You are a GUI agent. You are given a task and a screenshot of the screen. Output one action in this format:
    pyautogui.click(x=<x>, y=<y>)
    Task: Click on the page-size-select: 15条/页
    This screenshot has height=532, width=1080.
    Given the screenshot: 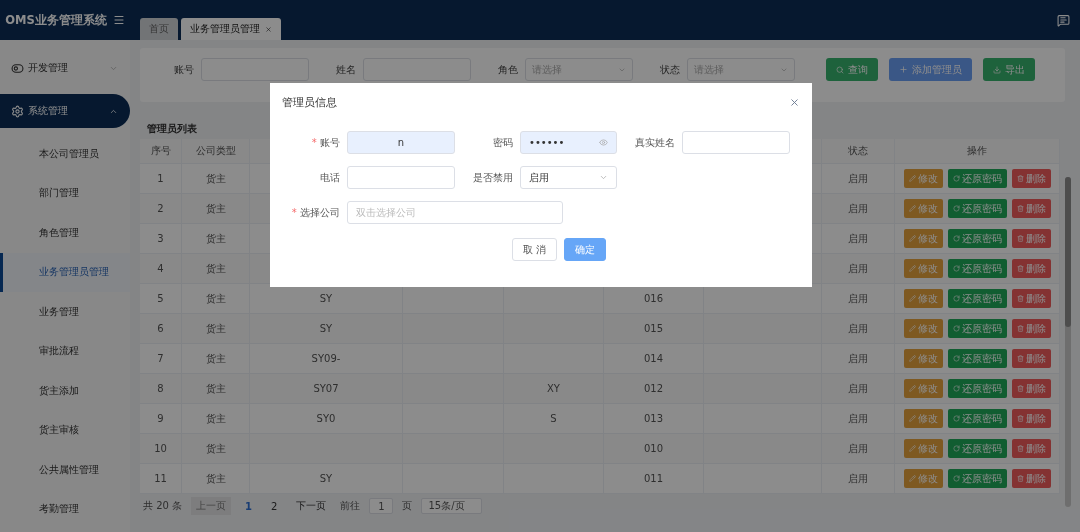 What is the action you would take?
    pyautogui.click(x=451, y=506)
    